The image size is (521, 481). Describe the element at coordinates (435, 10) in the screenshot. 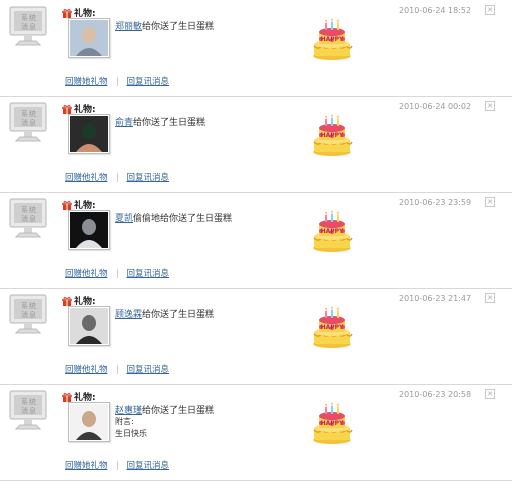

I see `timestamp: 2010-06-24 18:52` at that location.